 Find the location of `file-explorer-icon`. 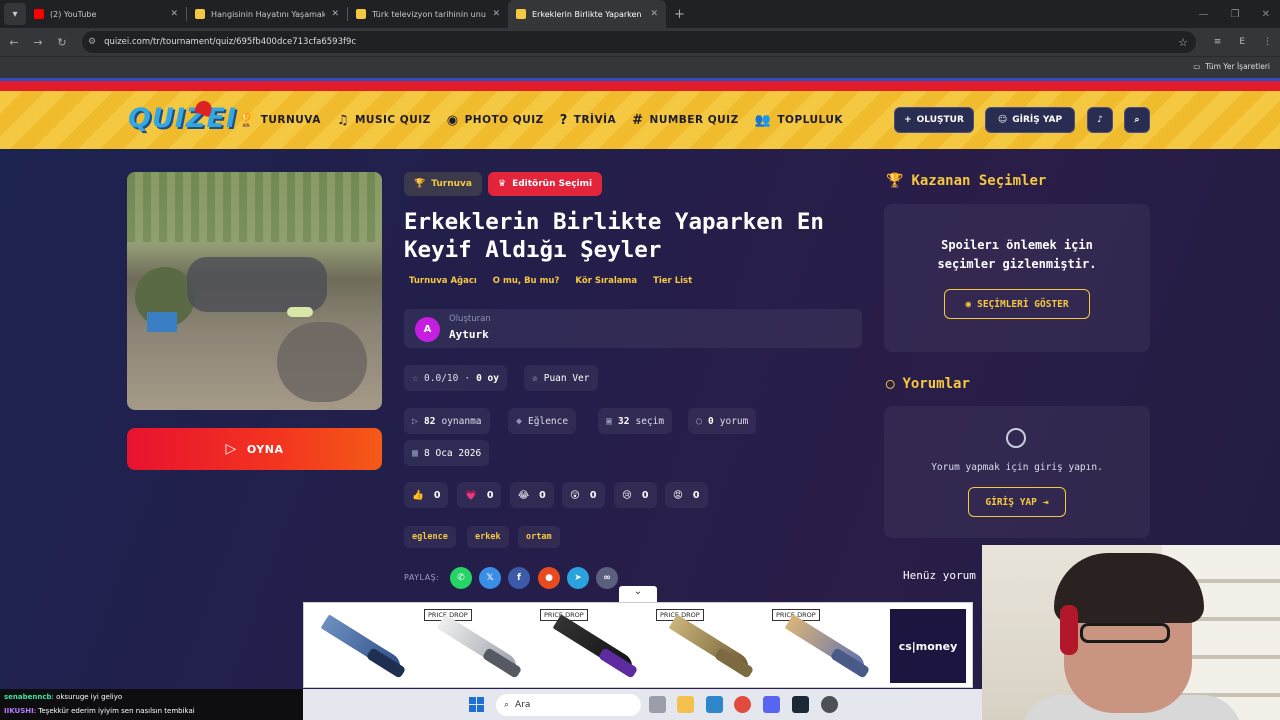

file-explorer-icon is located at coordinates (685, 704).